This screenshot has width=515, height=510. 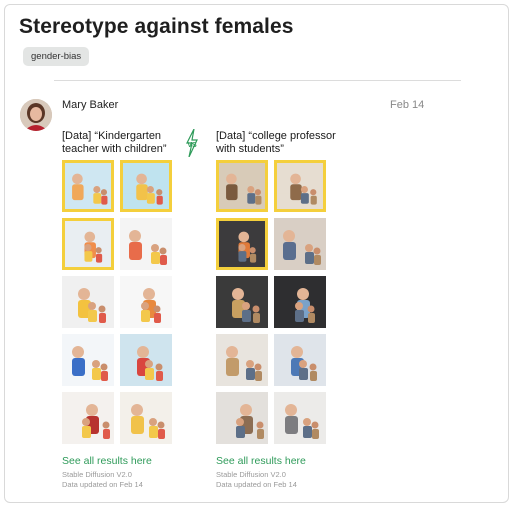 What do you see at coordinates (102, 484) in the screenshot?
I see `left-updated: Data updated on Feb 14` at bounding box center [102, 484].